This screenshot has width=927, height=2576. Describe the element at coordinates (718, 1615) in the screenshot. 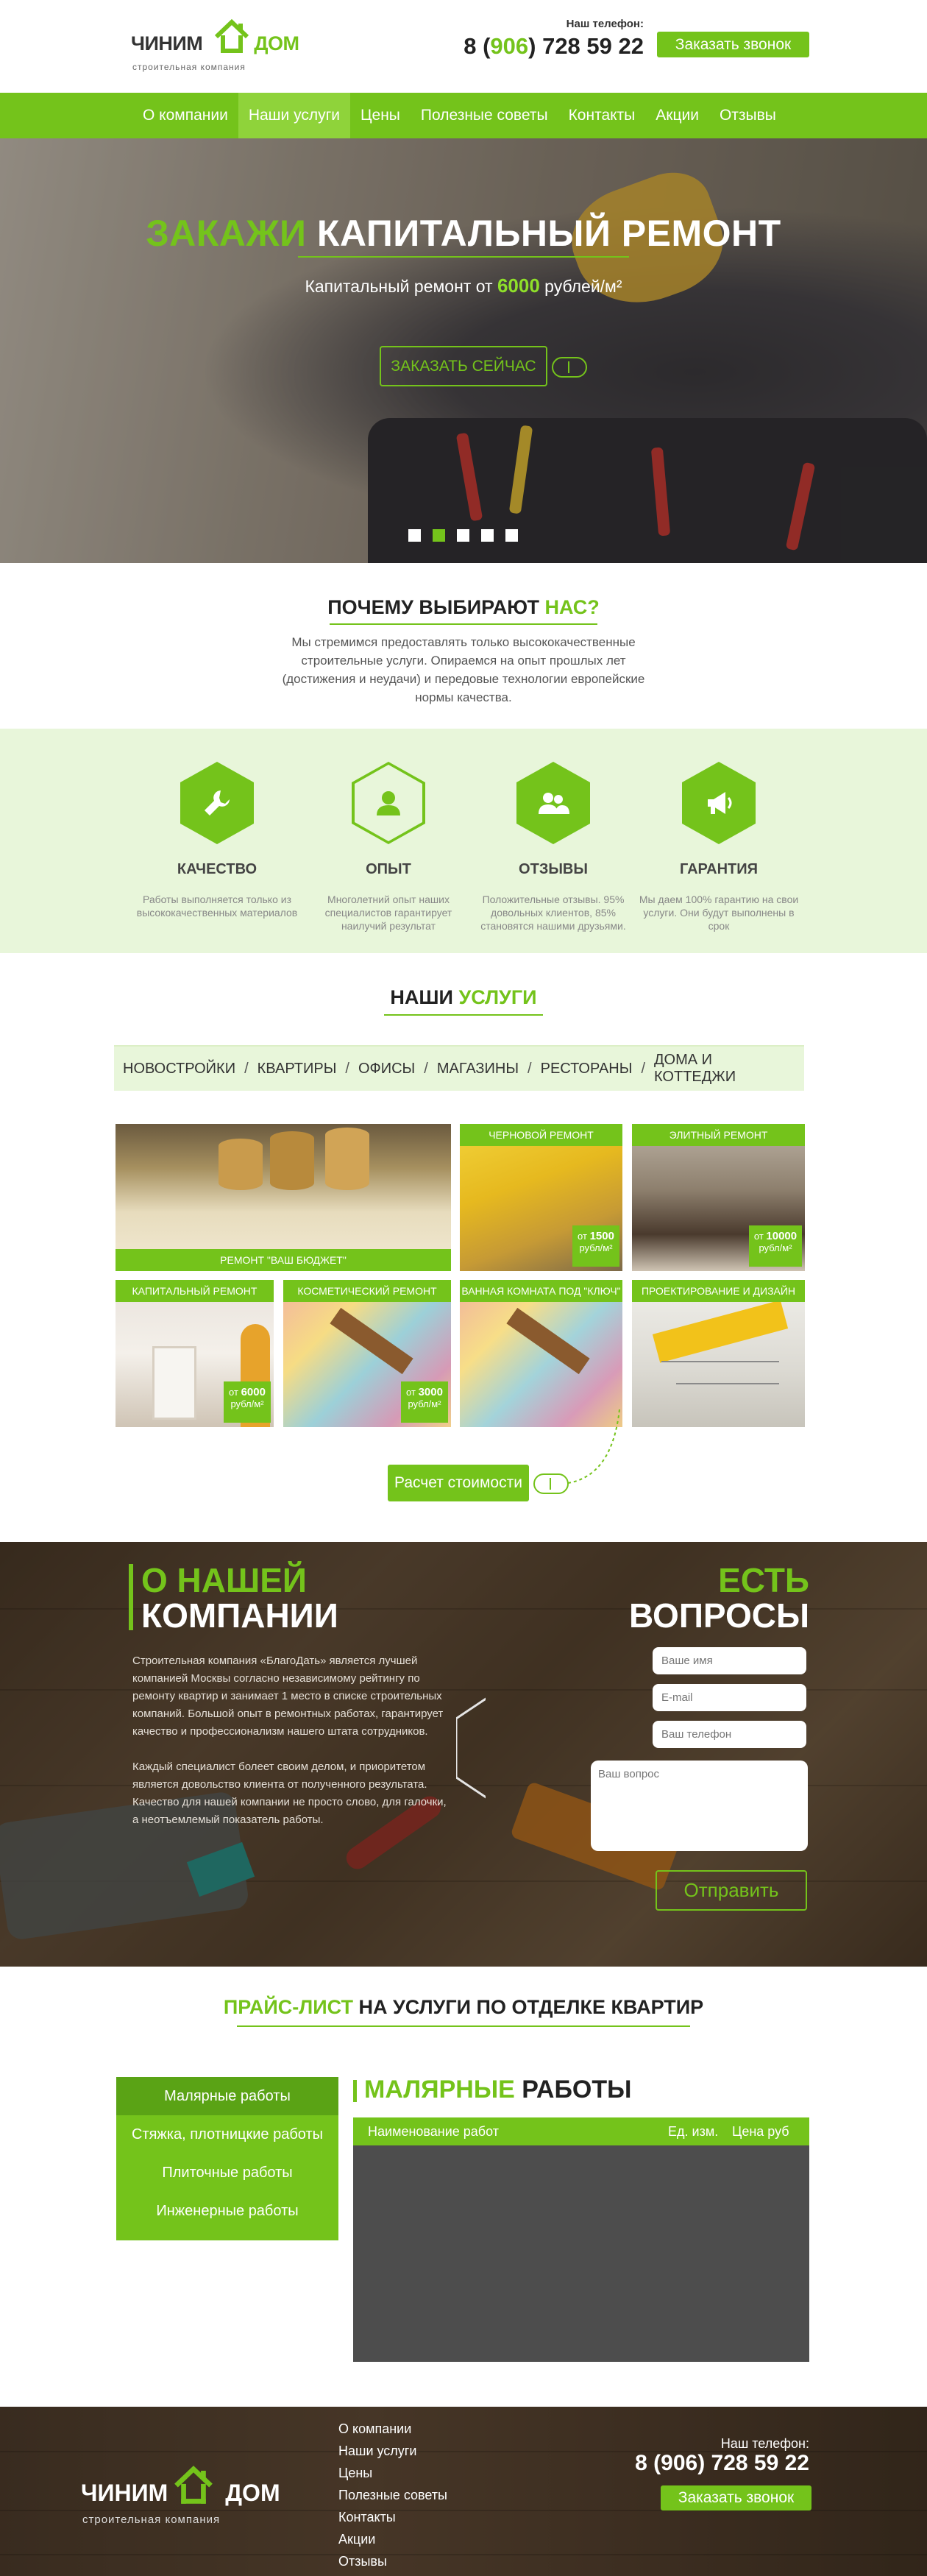

I see `questions-title-line2: ВОПРОСЫ` at that location.